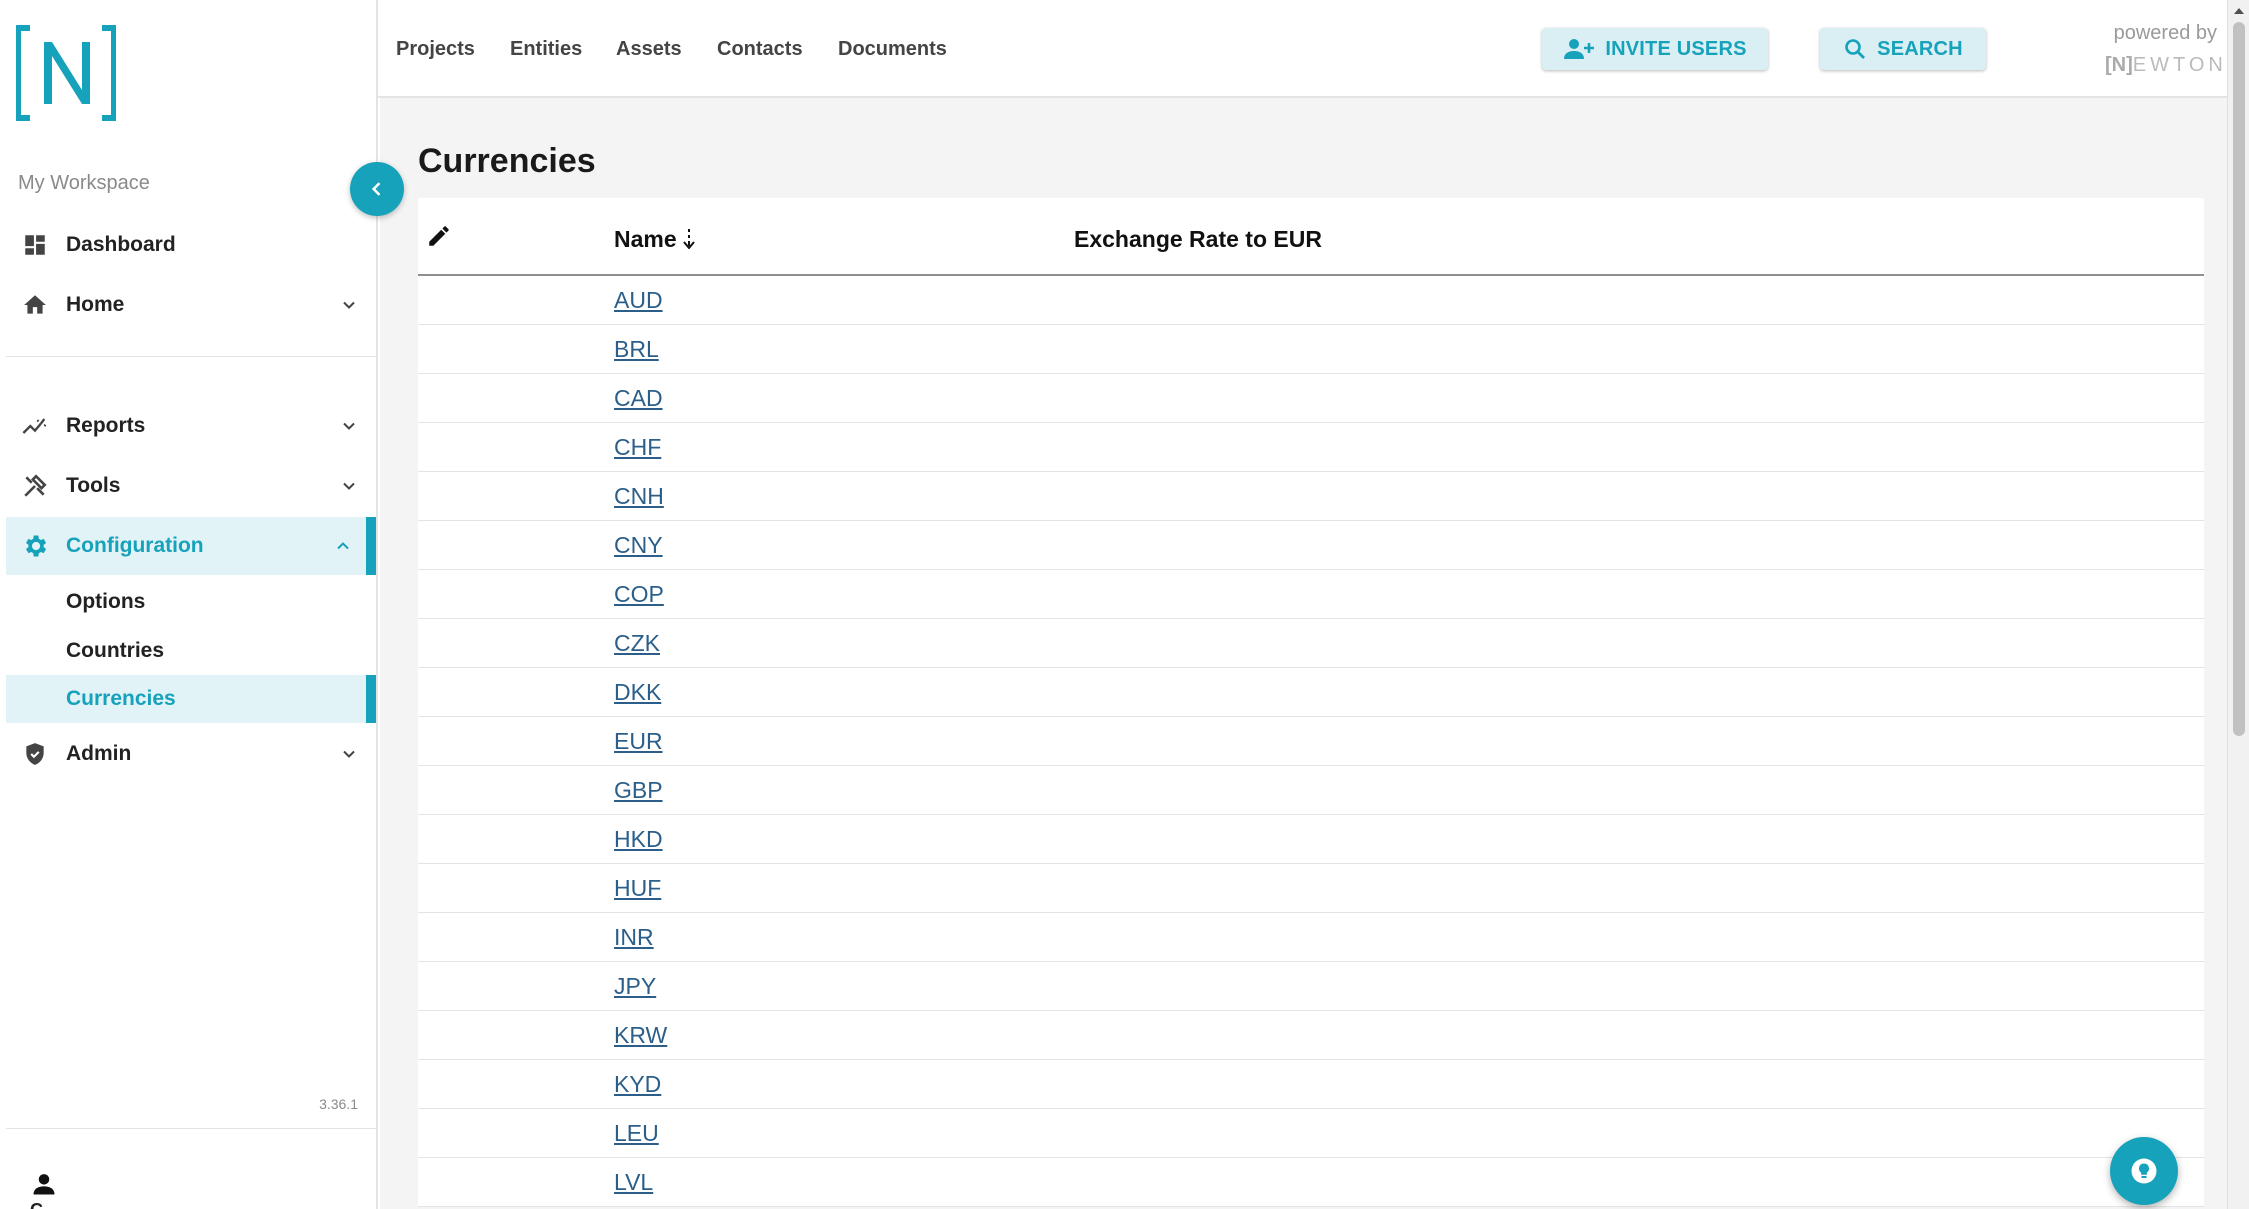 This screenshot has width=2249, height=1209. Describe the element at coordinates (1311, 545) in the screenshot. I see `table-row: CNY` at that location.